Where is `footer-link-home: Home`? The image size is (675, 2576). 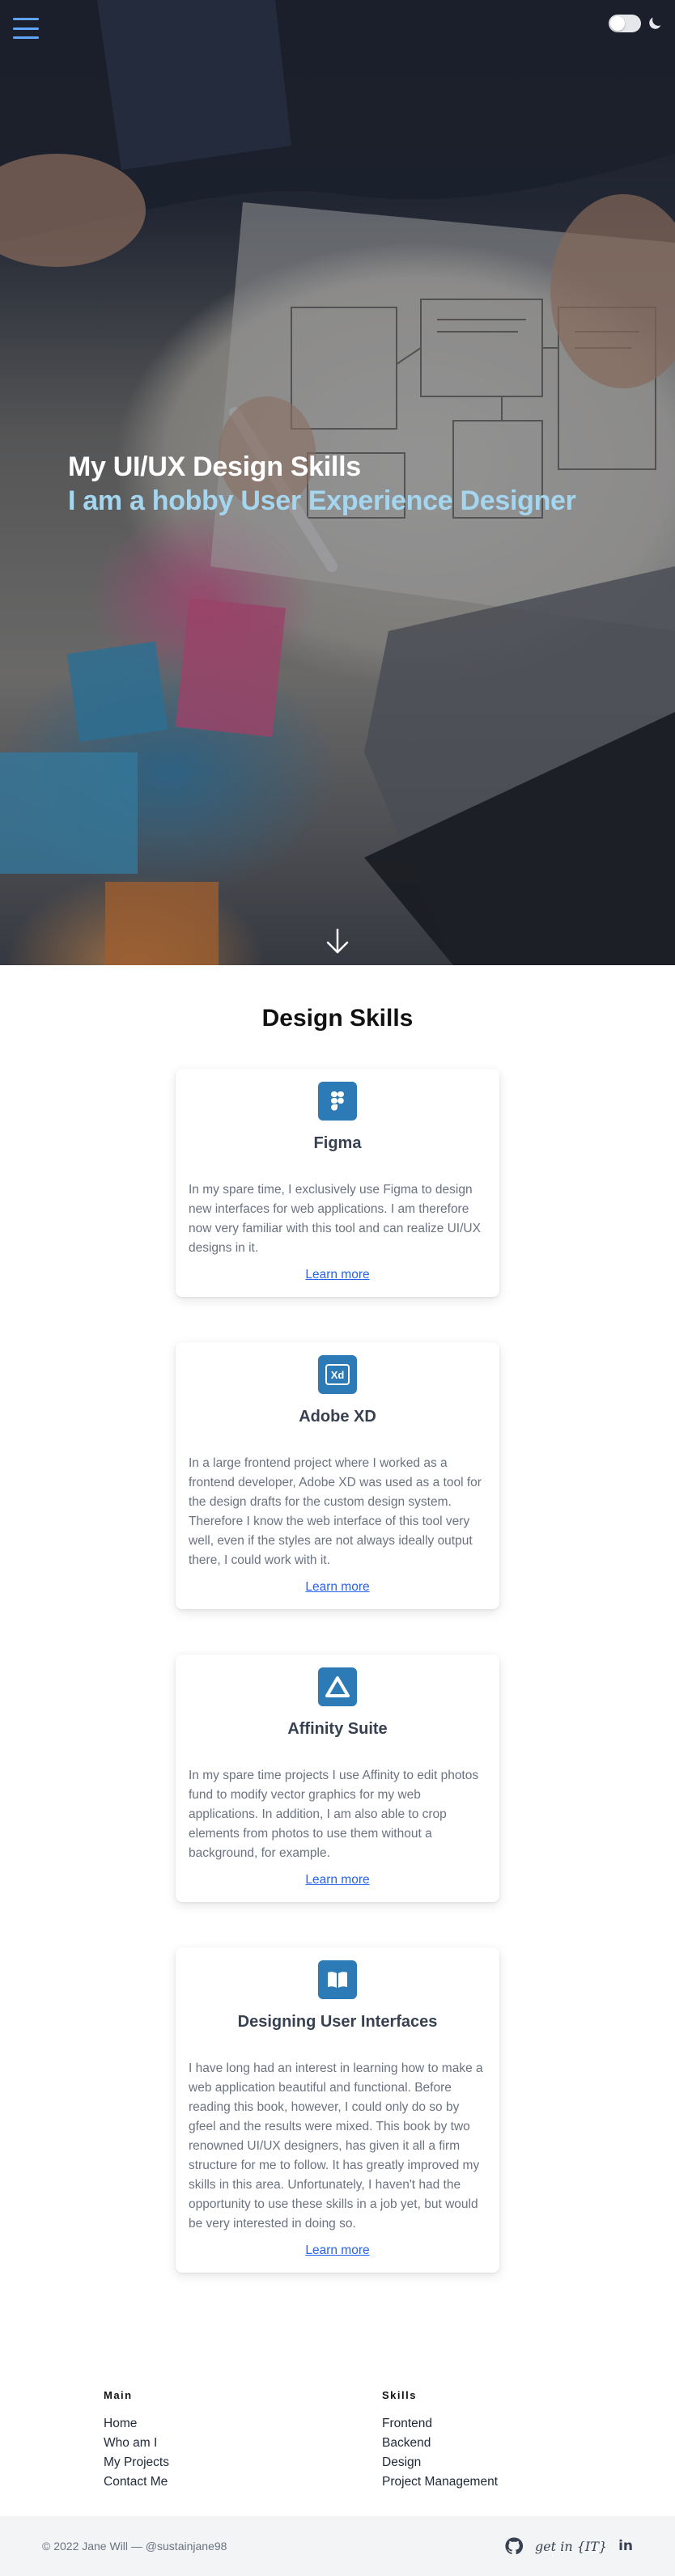 footer-link-home: Home is located at coordinates (243, 2424).